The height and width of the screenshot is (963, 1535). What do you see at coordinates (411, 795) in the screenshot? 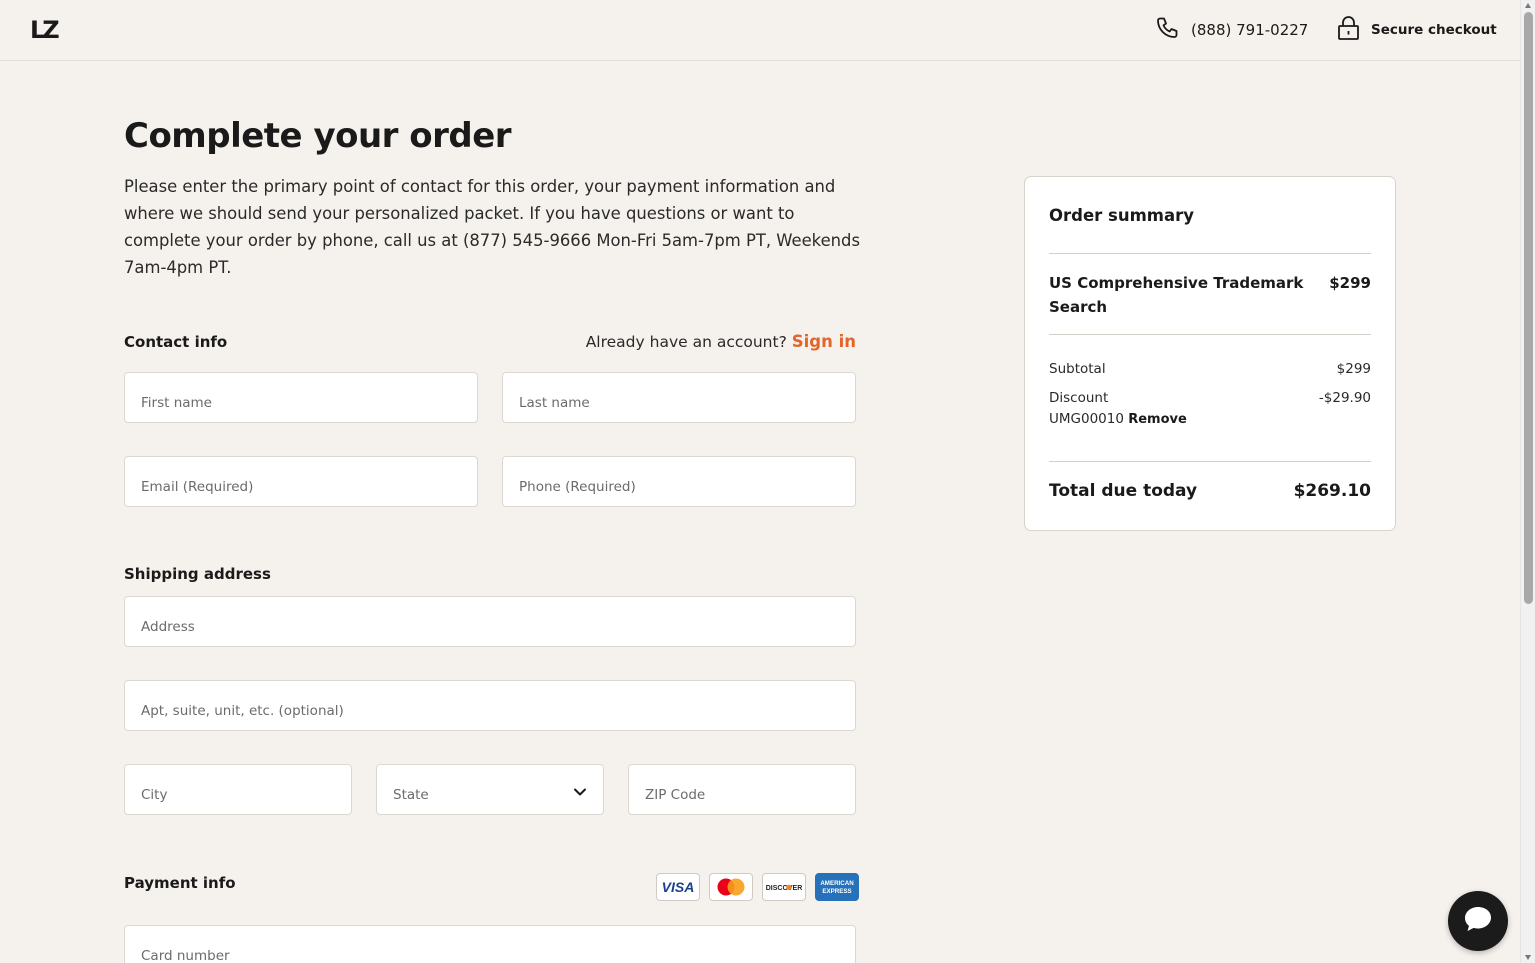
I see `state-placeholder: State` at bounding box center [411, 795].